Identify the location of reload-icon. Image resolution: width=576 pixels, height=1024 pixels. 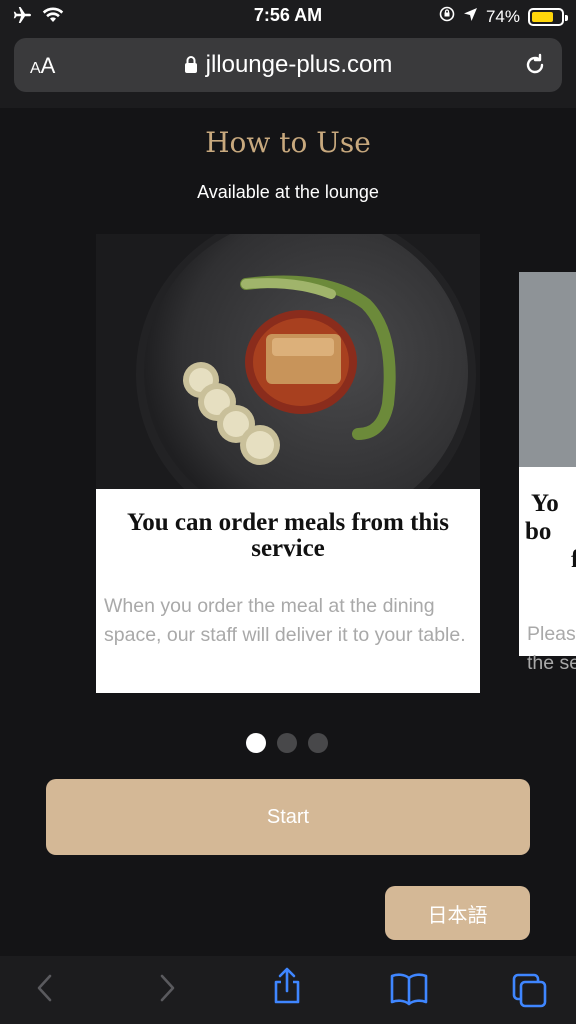
(535, 67).